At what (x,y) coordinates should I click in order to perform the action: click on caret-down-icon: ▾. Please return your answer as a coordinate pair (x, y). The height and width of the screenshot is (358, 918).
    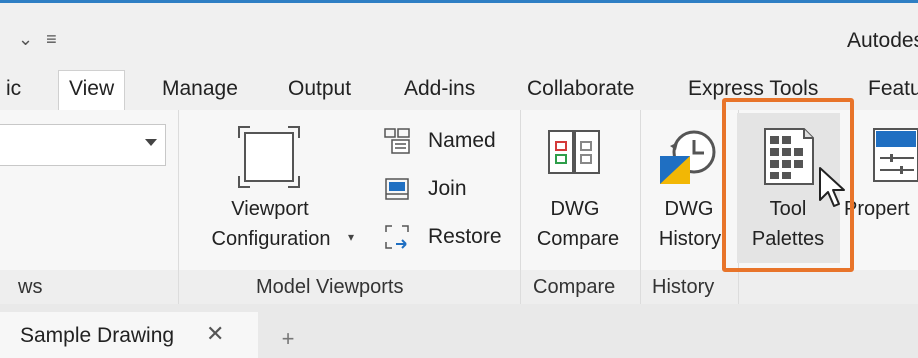
    Looking at the image, I should click on (351, 237).